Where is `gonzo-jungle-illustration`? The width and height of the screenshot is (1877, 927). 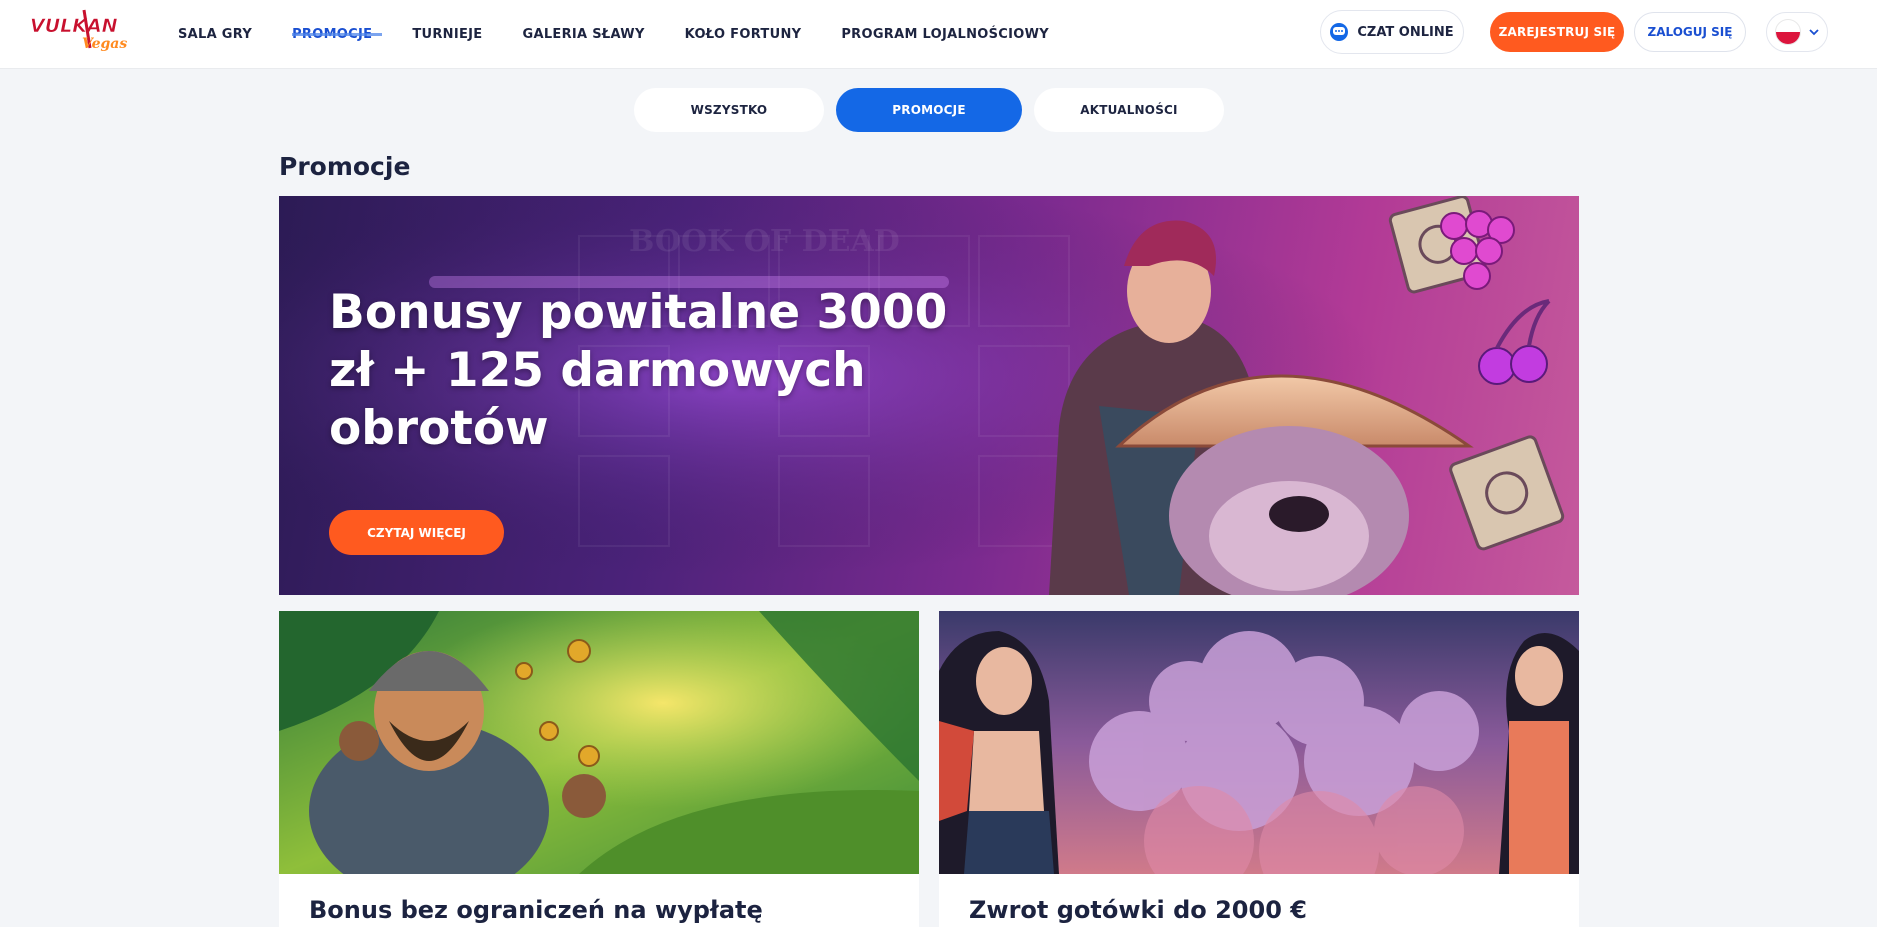 gonzo-jungle-illustration is located at coordinates (599, 742).